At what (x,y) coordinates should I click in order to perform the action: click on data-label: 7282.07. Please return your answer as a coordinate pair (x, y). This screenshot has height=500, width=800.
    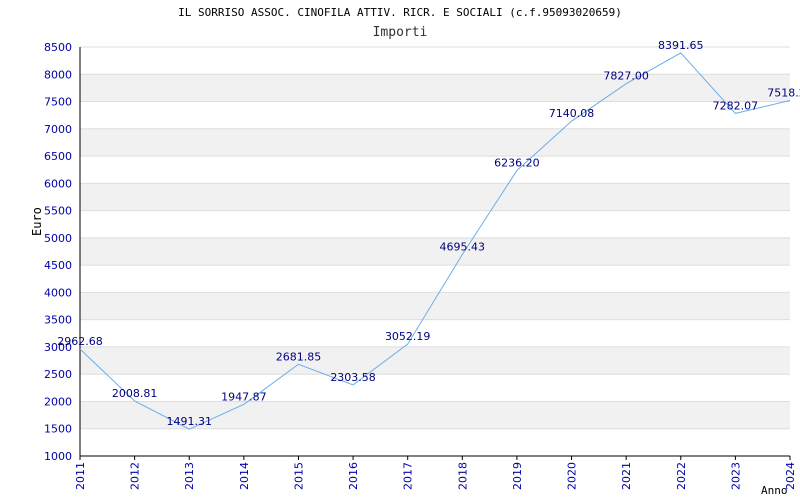
    Looking at the image, I should click on (736, 105).